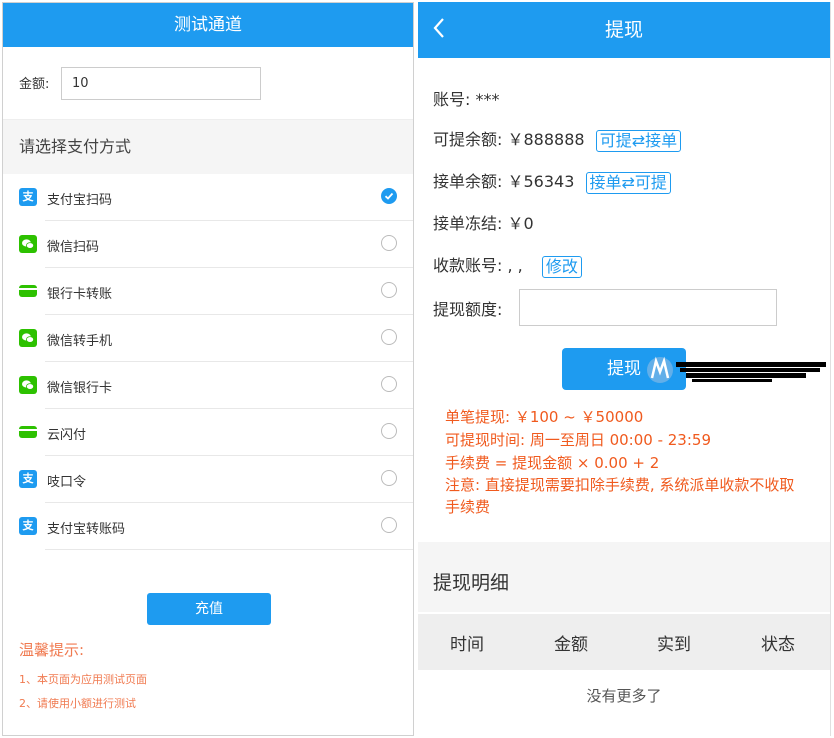  I want to click on receive-account-row: 收款账号: , , 修改, so click(507, 265).